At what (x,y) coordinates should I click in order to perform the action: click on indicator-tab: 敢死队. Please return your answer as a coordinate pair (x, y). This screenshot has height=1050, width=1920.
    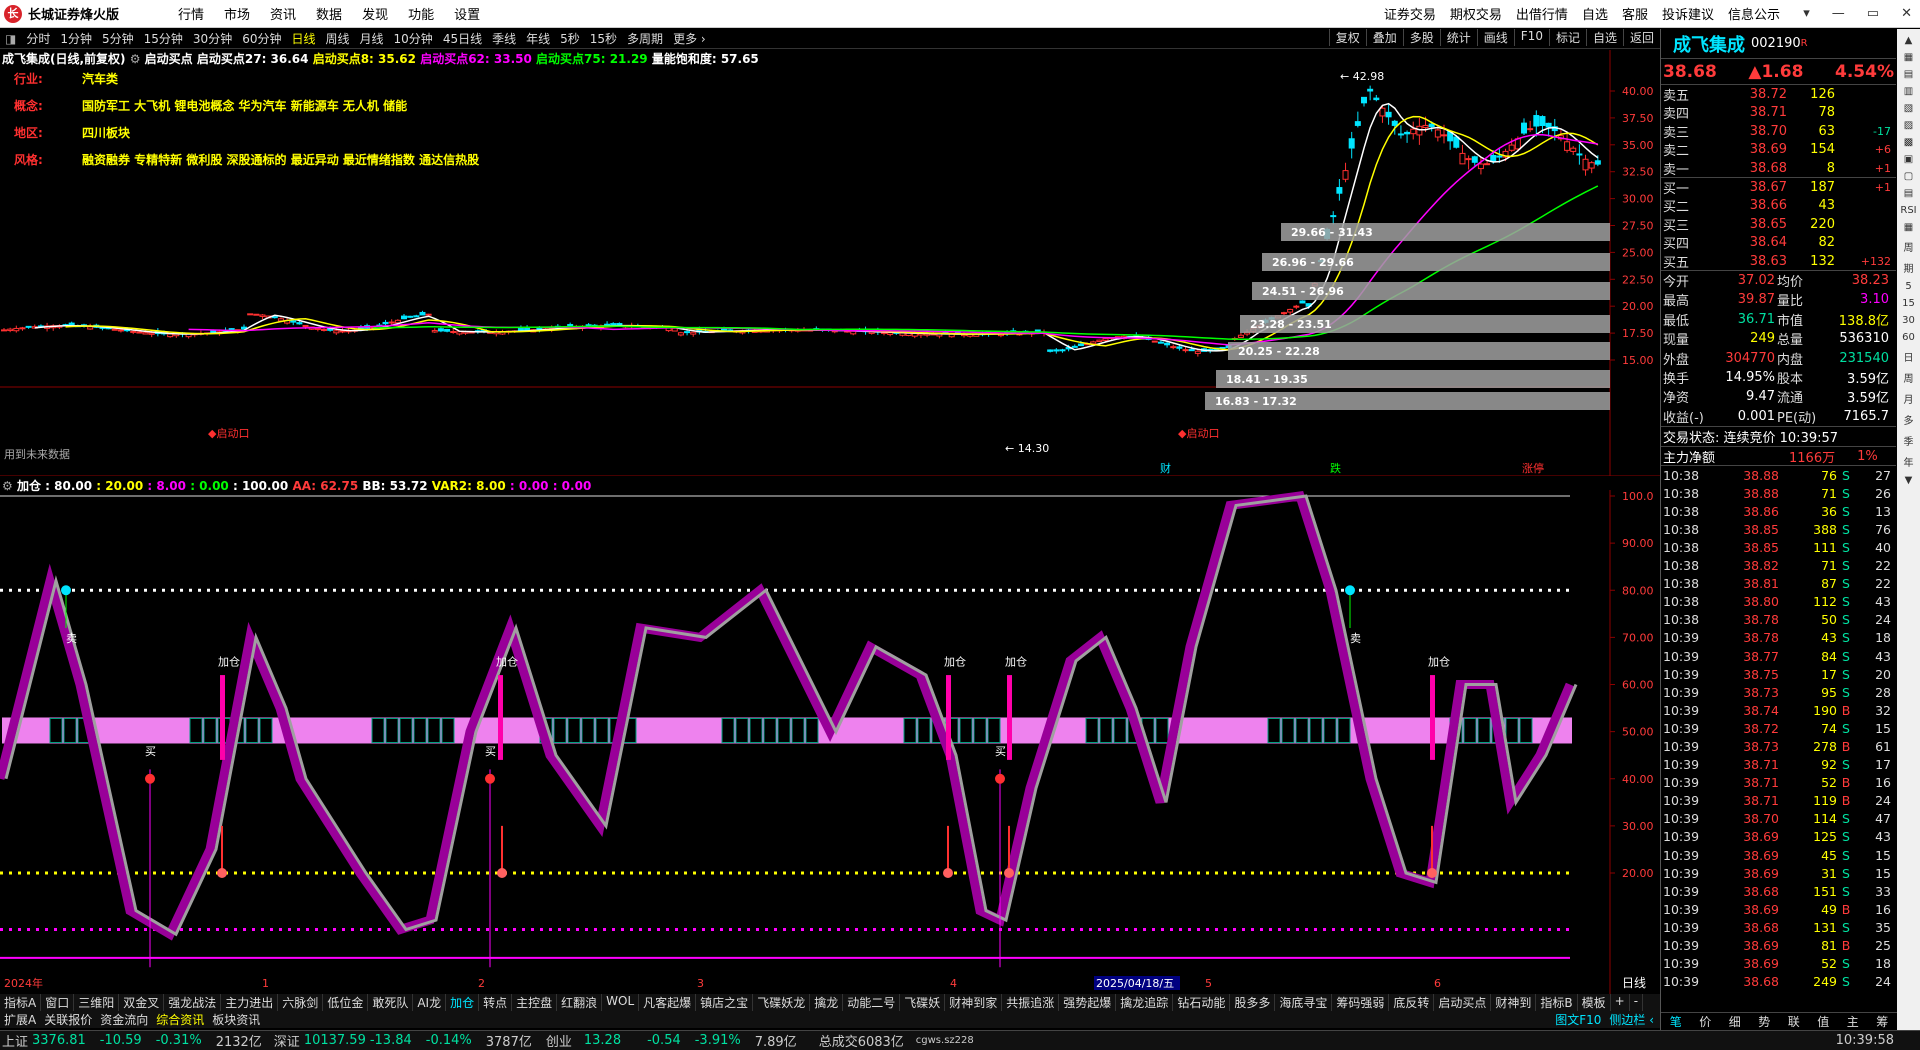
    Looking at the image, I should click on (391, 1002).